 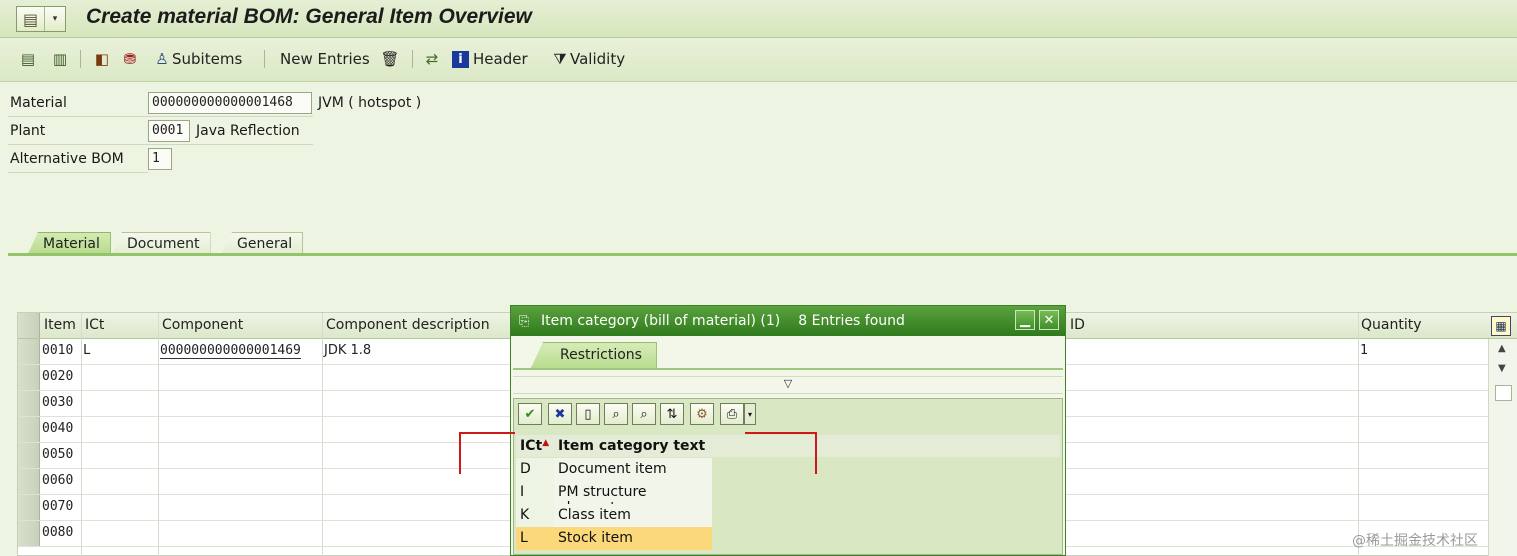 I want to click on plant-label: Plant, so click(x=28, y=131).